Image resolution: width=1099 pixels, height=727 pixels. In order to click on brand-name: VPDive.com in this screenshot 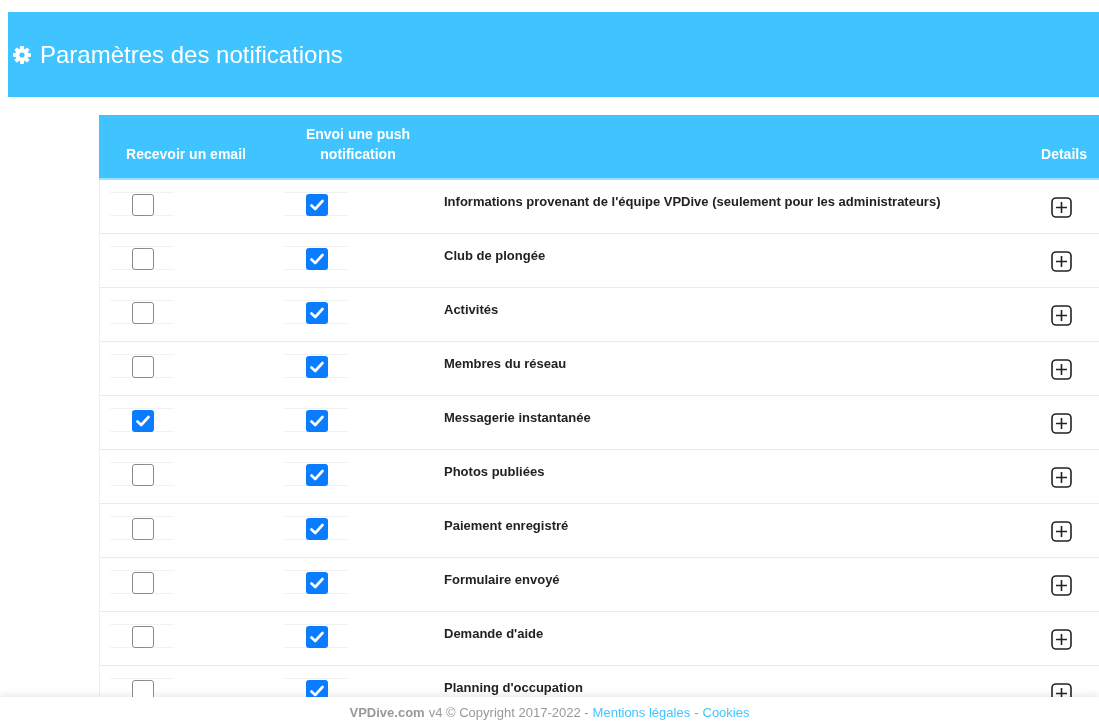, I will do `click(387, 712)`.